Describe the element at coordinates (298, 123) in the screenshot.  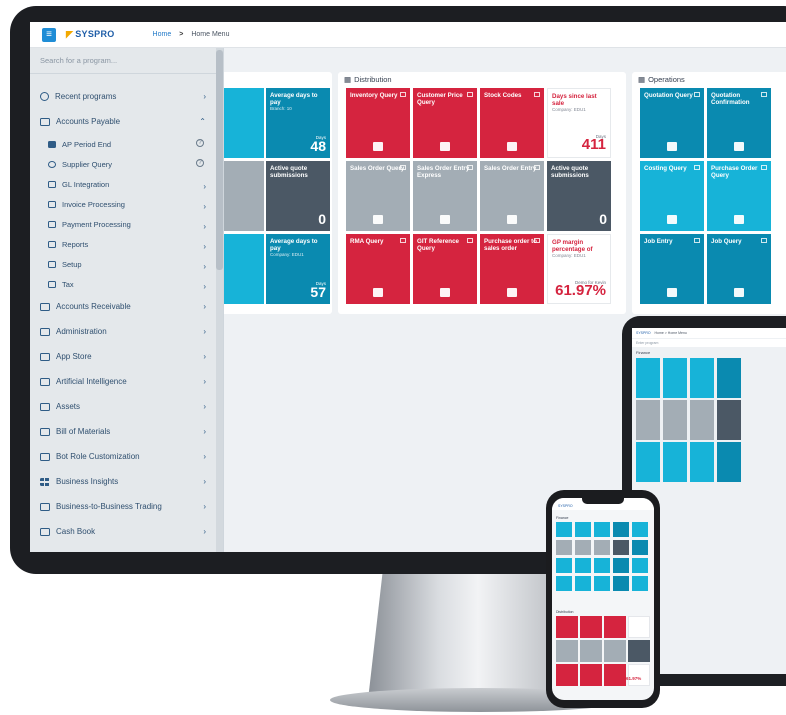
I see `dashboard-tile: Average days to pay Branch: 10 Days 48` at that location.